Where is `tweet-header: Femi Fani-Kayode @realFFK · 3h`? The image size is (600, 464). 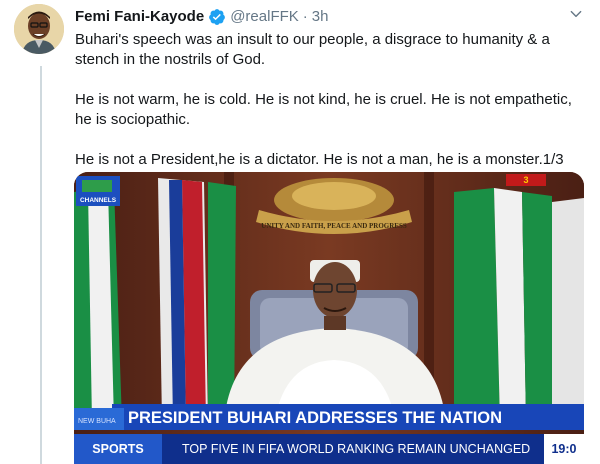
tweet-header: Femi Fani-Kayode @realFFK · 3h is located at coordinates (201, 17).